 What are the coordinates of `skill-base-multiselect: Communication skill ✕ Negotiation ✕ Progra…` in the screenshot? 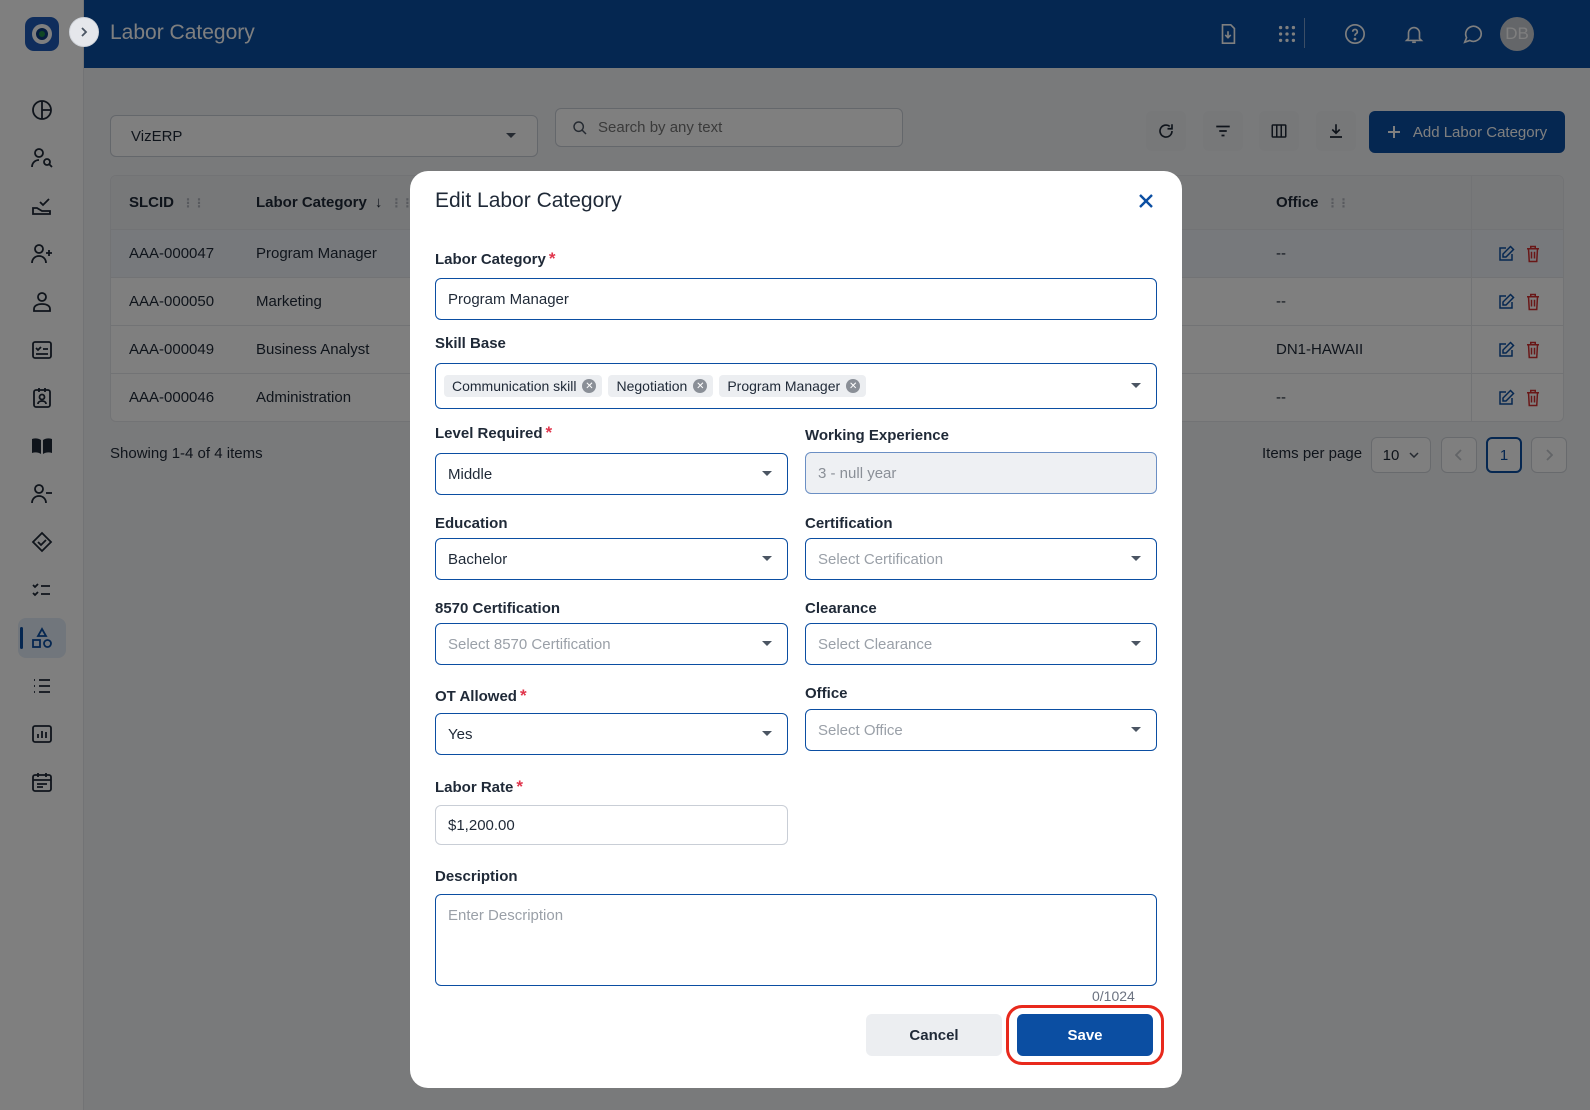 It's located at (796, 386).